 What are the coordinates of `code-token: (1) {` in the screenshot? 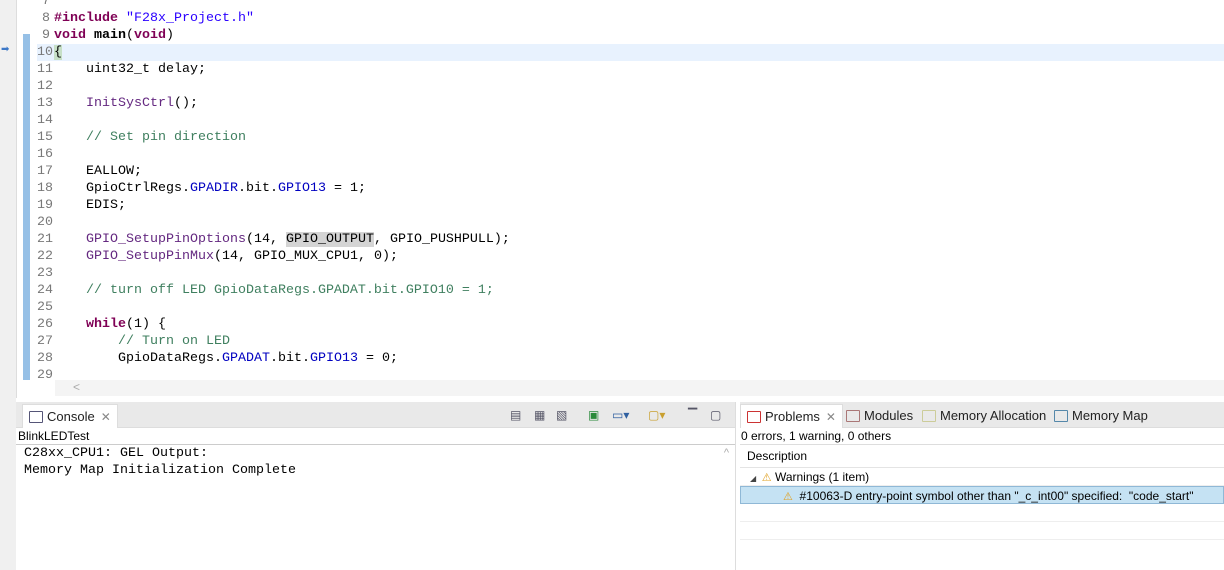 It's located at (146, 324).